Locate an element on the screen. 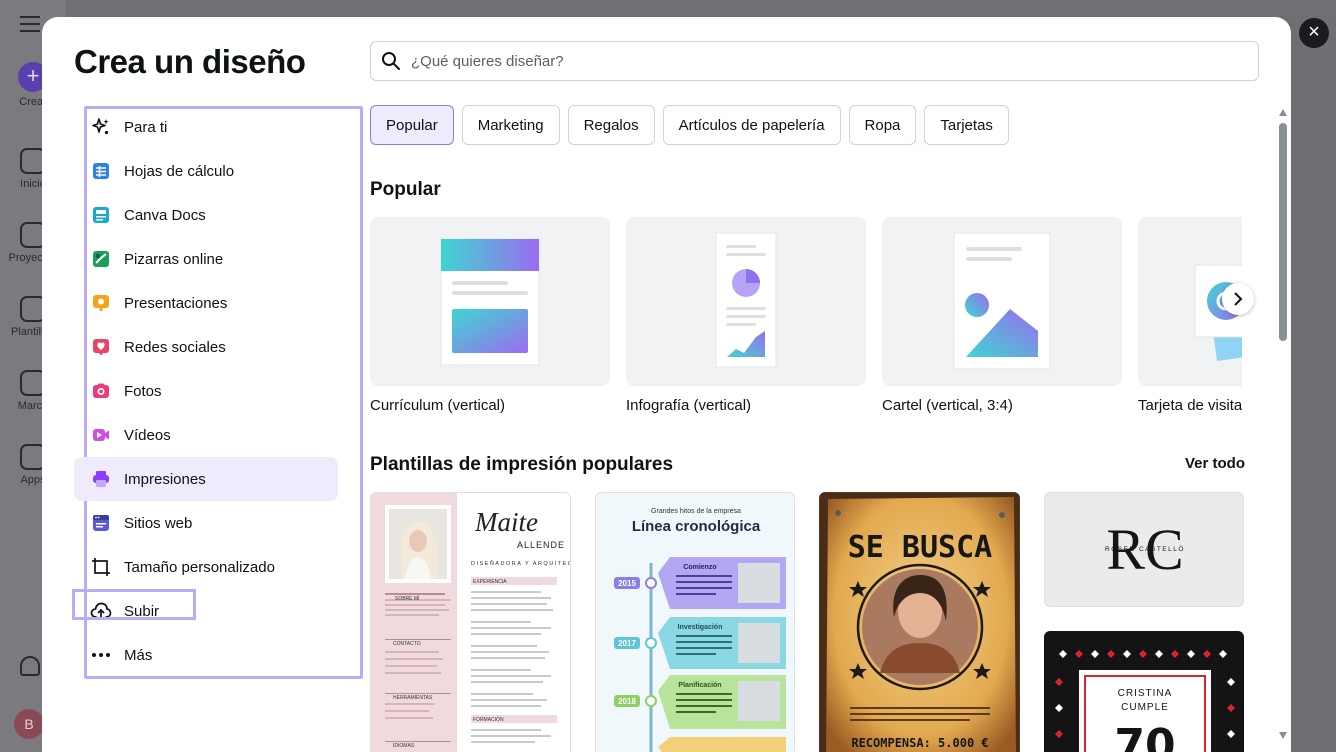 The height and width of the screenshot is (752, 1336). sidebar-item-whiteboards: Pizarras online is located at coordinates (206, 259).